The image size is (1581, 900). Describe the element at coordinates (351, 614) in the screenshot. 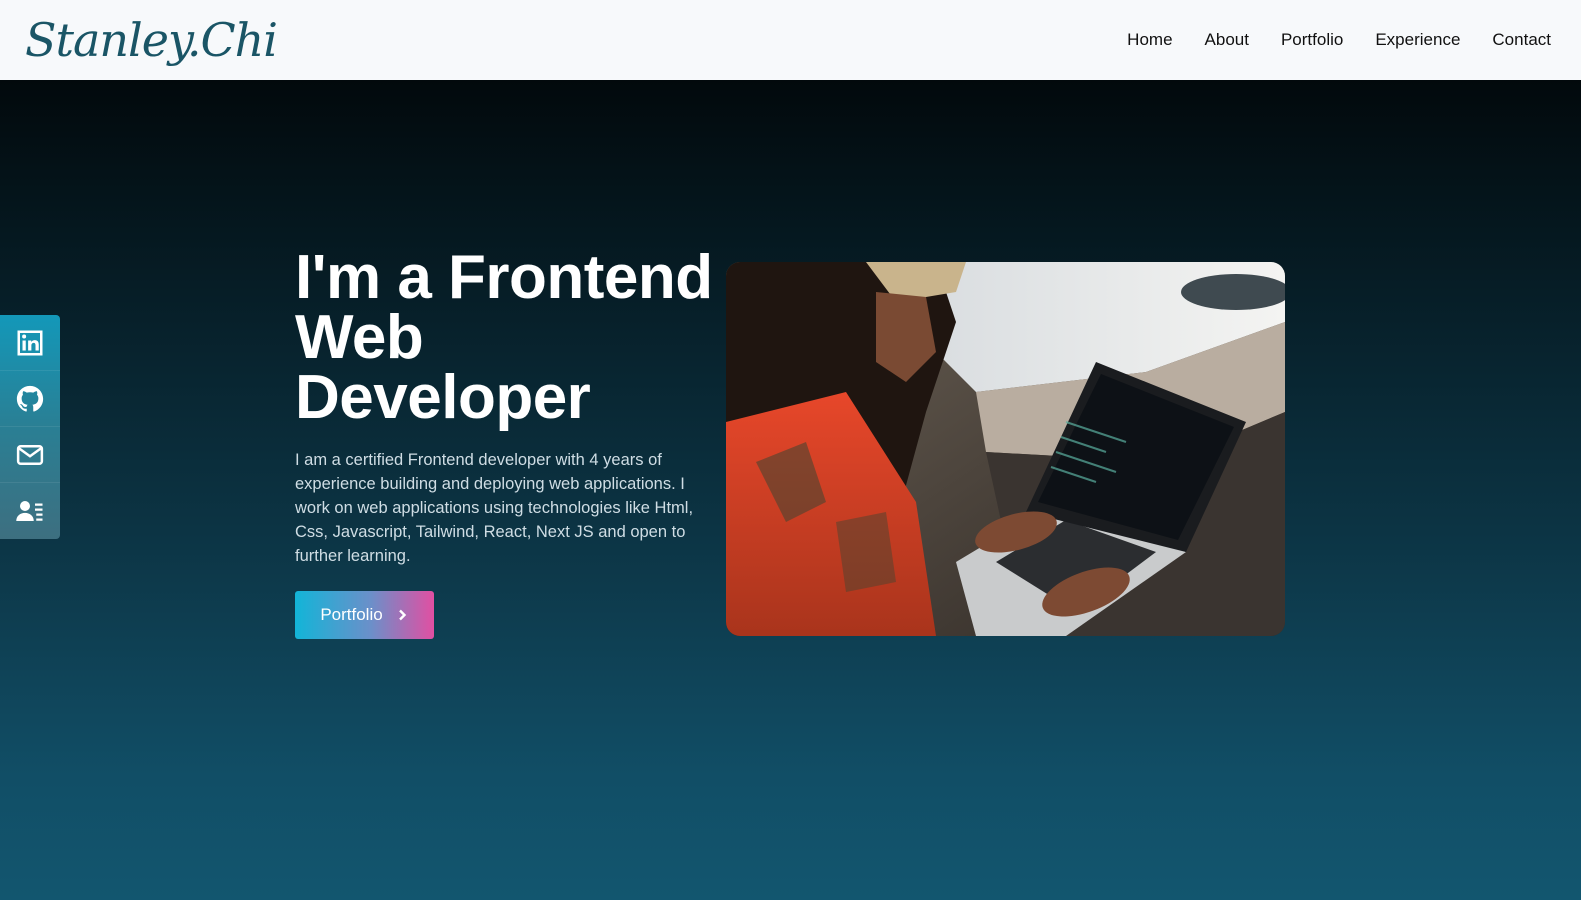

I see `portfolio-button-label: Portfolio` at that location.